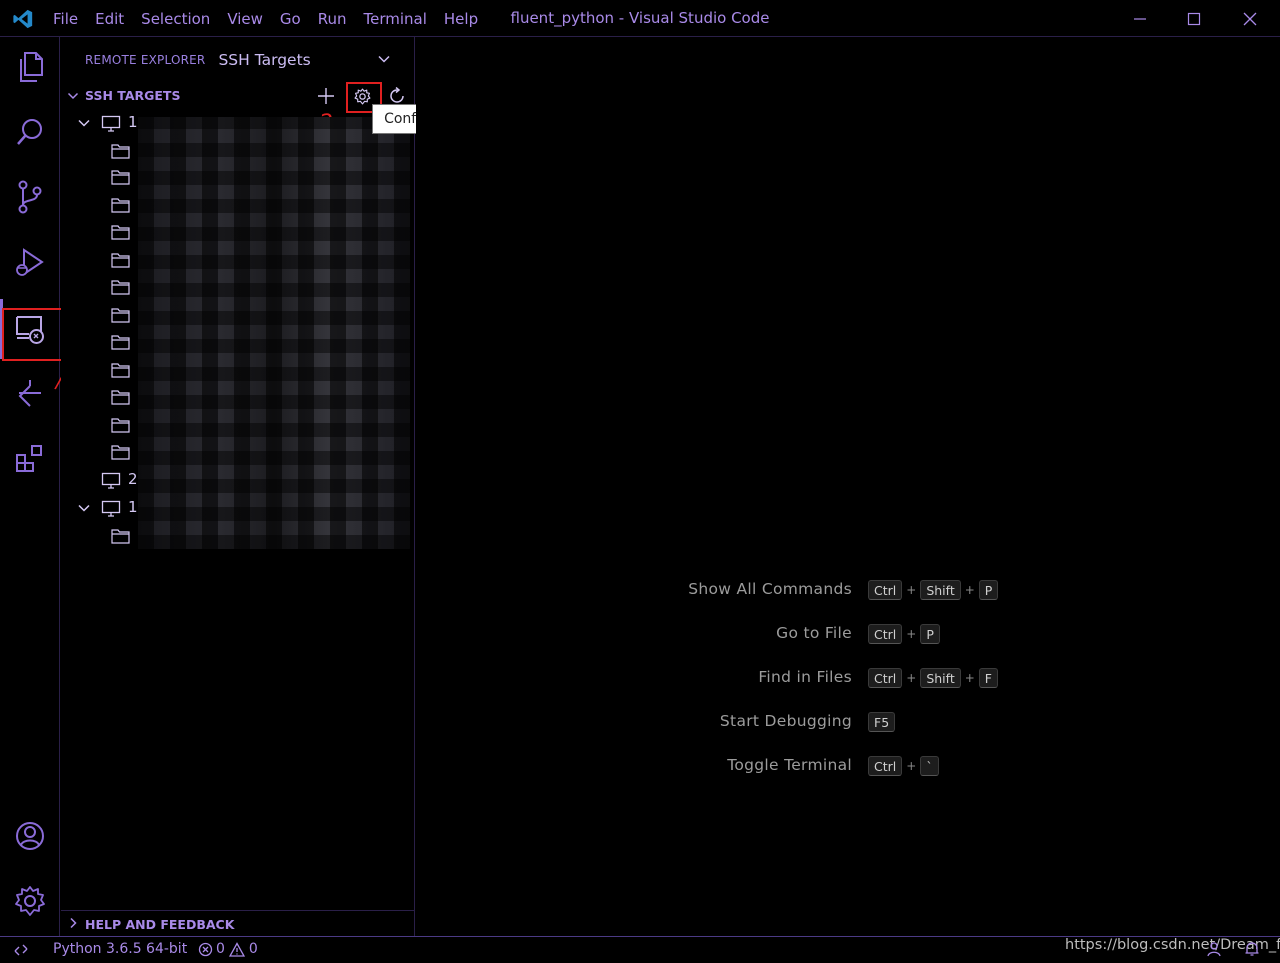 This screenshot has width=1280, height=963. Describe the element at coordinates (160, 924) in the screenshot. I see `section-title: HELP AND FEEDBACK` at that location.